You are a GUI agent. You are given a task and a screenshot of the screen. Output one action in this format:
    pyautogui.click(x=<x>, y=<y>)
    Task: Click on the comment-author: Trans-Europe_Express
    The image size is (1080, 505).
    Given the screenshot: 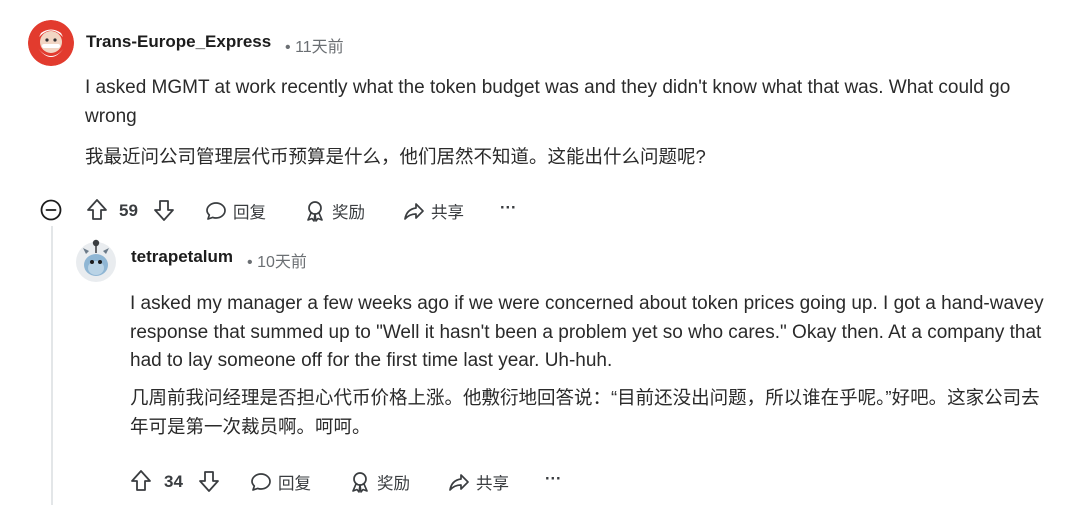 What is the action you would take?
    pyautogui.click(x=178, y=42)
    